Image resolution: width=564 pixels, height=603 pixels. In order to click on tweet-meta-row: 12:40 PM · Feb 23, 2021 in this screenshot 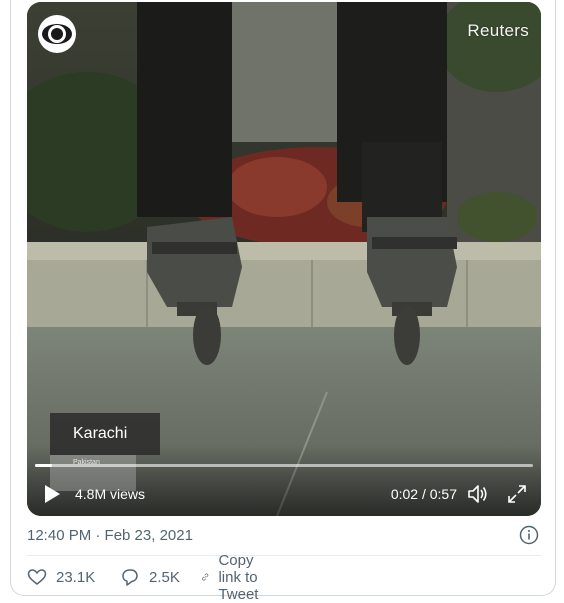, I will do `click(284, 536)`.